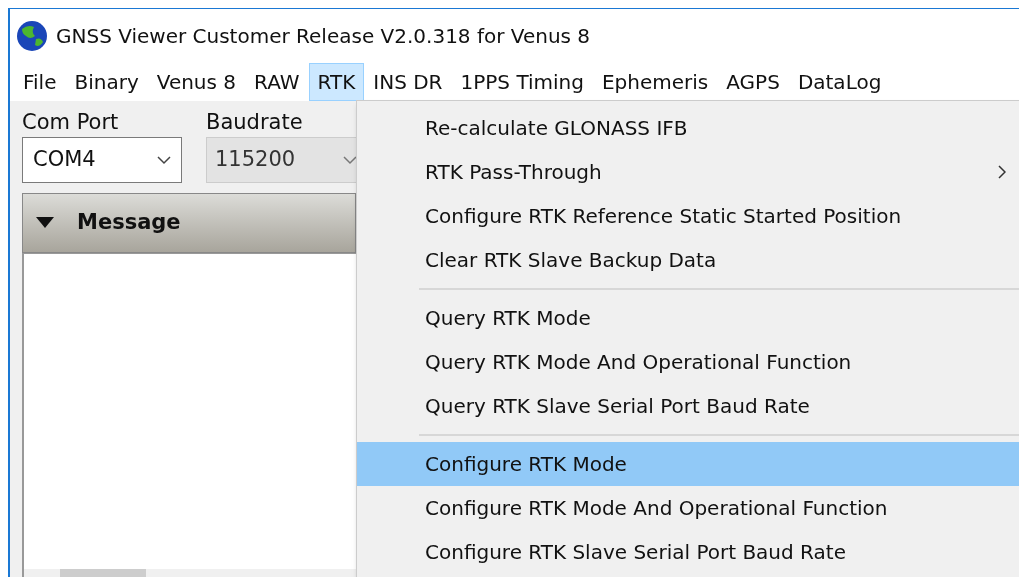 The image size is (1019, 577). I want to click on menu-item: AGPS, so click(753, 82).